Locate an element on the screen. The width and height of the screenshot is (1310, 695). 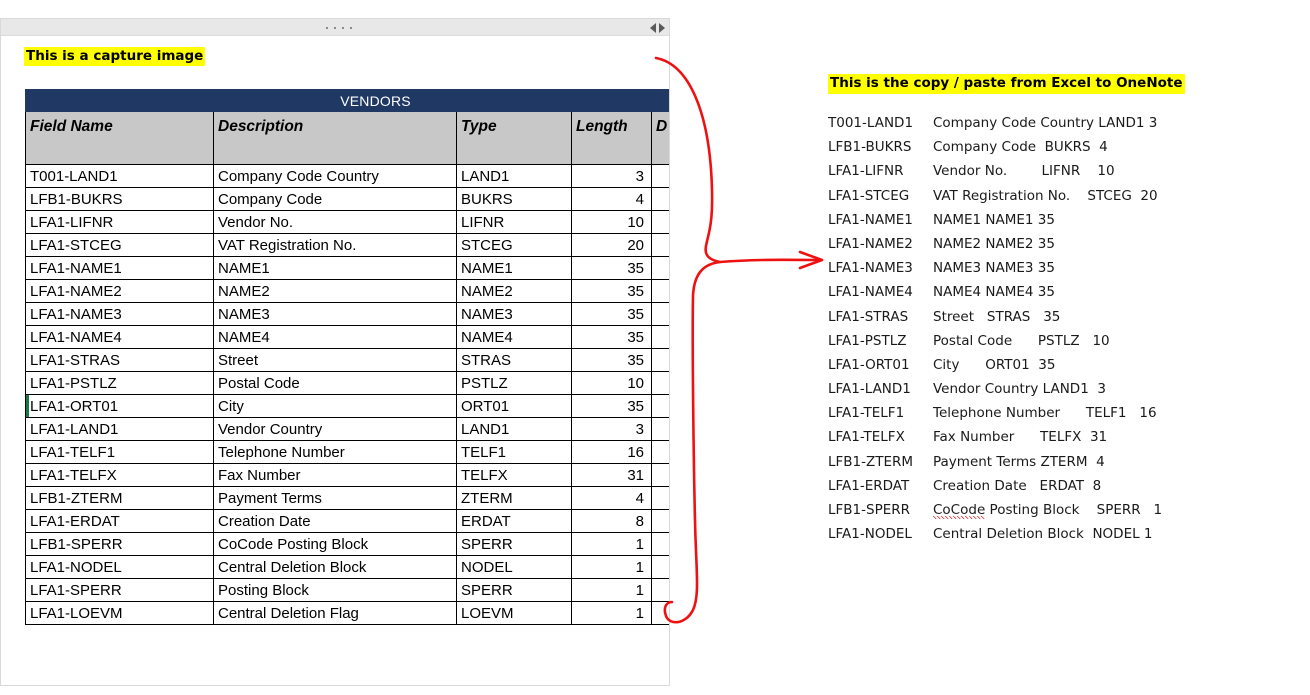
cell-description: NAME1 is located at coordinates (335, 268).